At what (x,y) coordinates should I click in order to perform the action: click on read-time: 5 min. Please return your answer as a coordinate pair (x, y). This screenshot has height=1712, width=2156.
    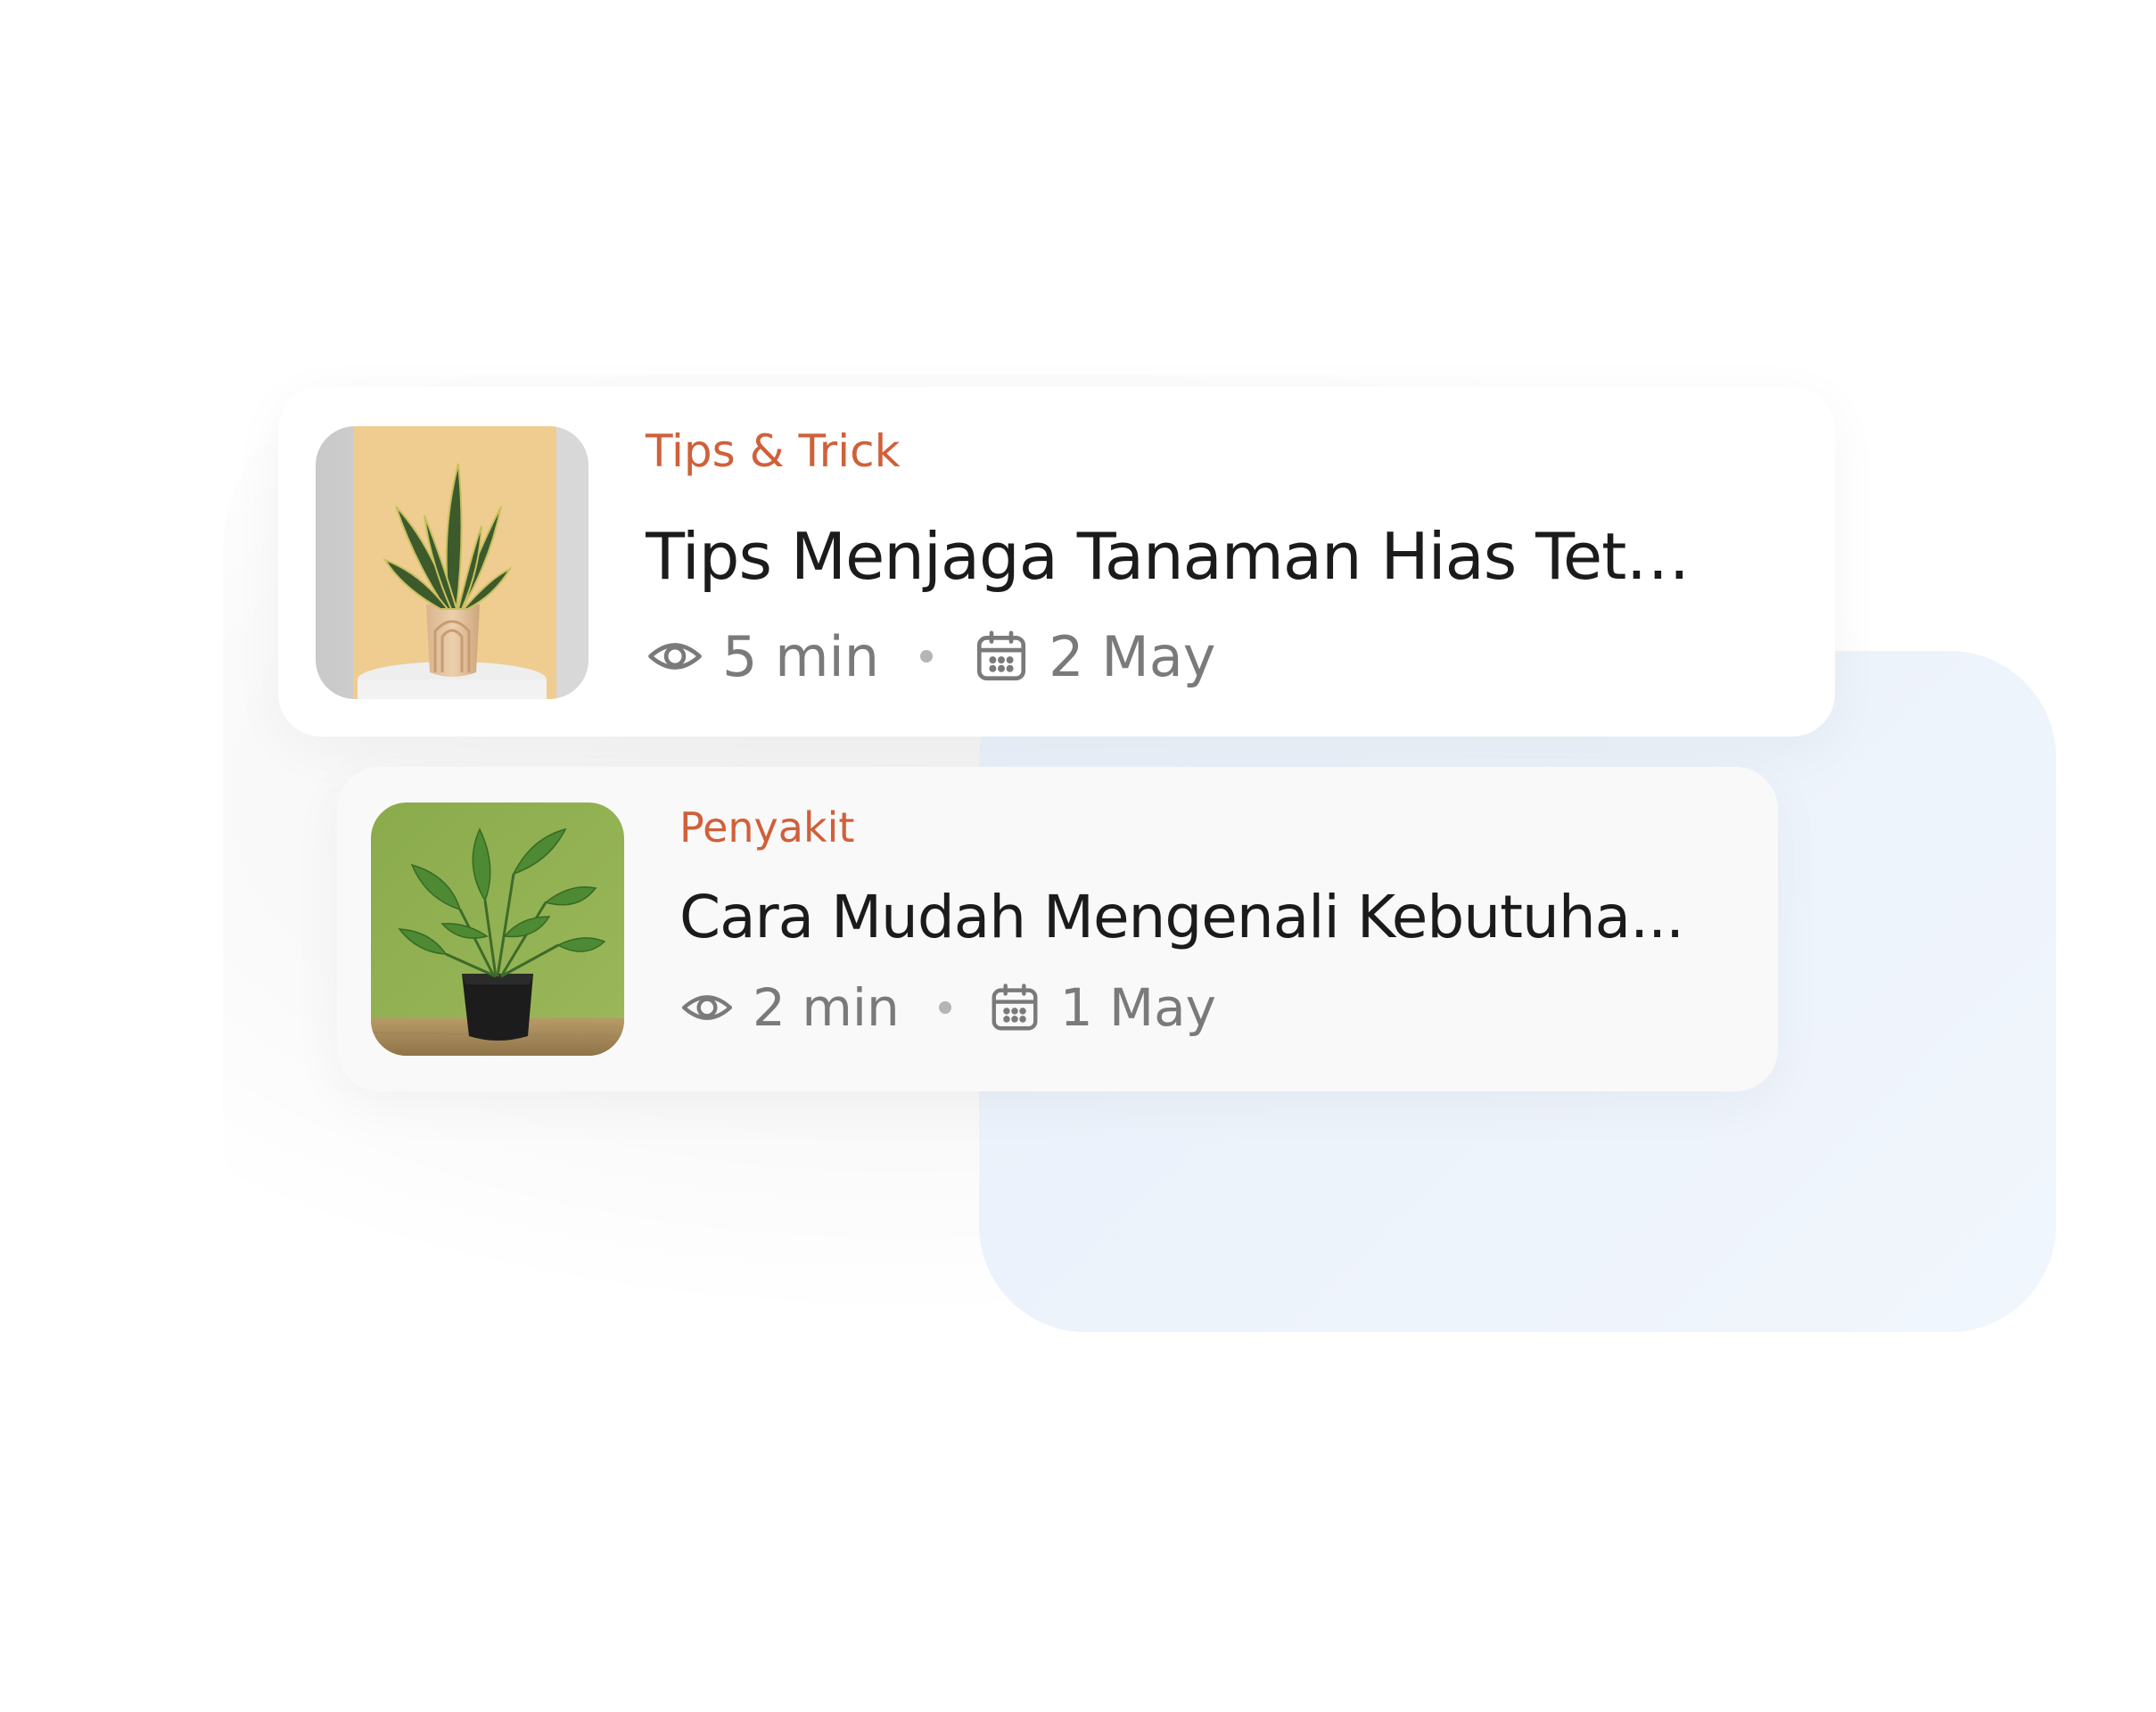
    Looking at the image, I should click on (801, 656).